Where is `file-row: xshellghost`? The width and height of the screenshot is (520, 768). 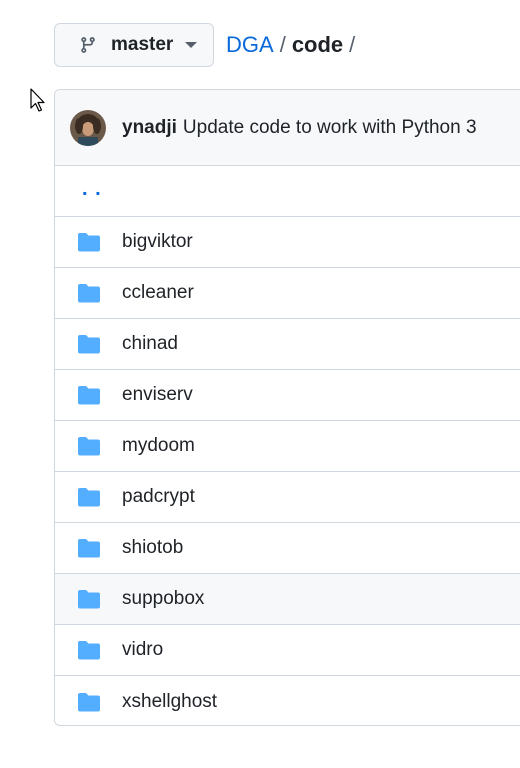 file-row: xshellghost is located at coordinates (287, 700).